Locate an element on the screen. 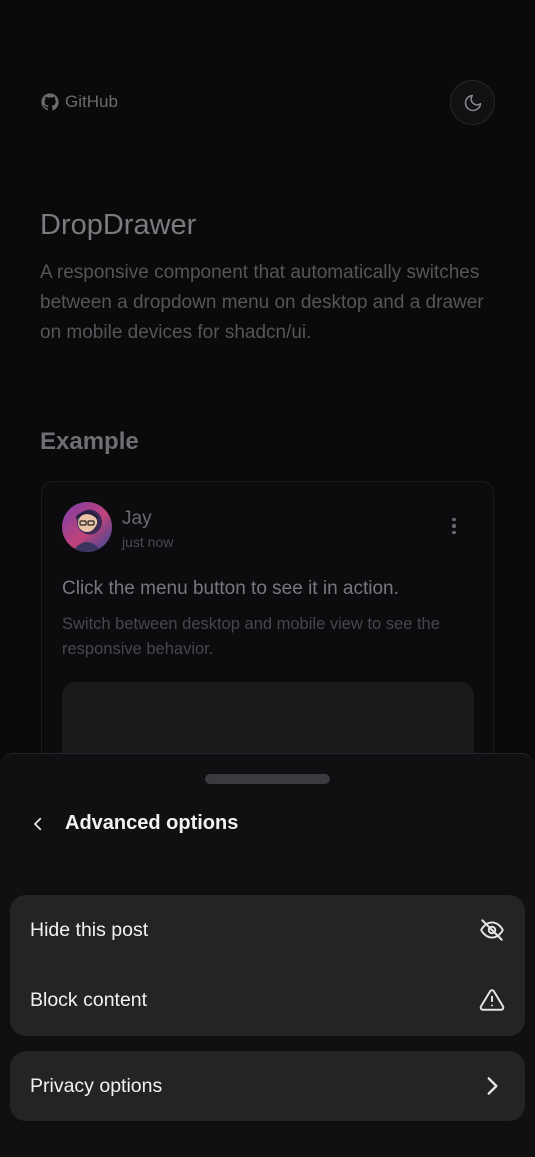  menu-item-label: Hide this post is located at coordinates (89, 929).